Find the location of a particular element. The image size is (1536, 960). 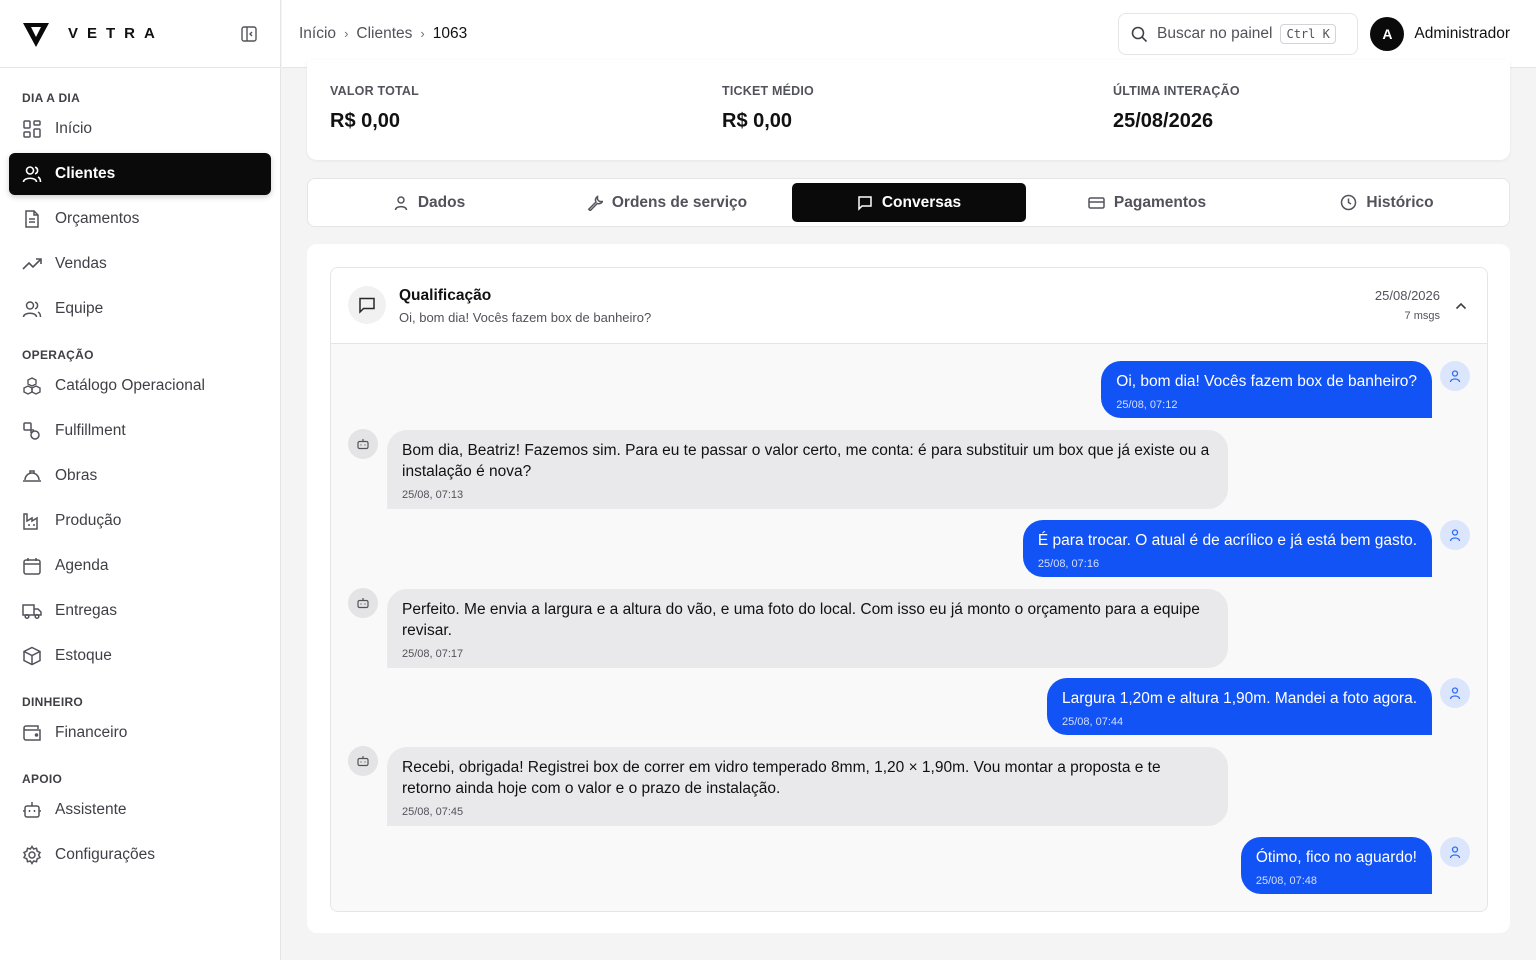

brand: VETRA is located at coordinates (140, 34).